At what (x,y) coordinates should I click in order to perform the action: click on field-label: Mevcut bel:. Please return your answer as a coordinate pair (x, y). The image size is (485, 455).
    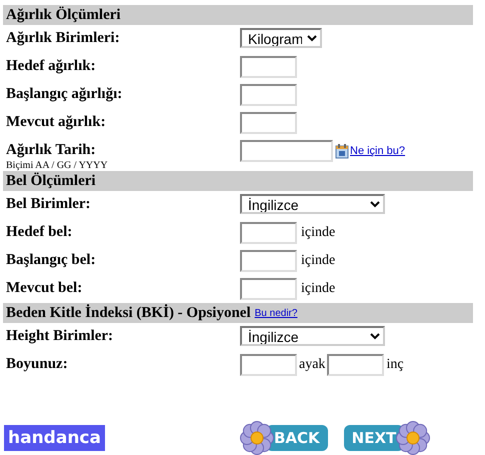
    Looking at the image, I should click on (45, 288).